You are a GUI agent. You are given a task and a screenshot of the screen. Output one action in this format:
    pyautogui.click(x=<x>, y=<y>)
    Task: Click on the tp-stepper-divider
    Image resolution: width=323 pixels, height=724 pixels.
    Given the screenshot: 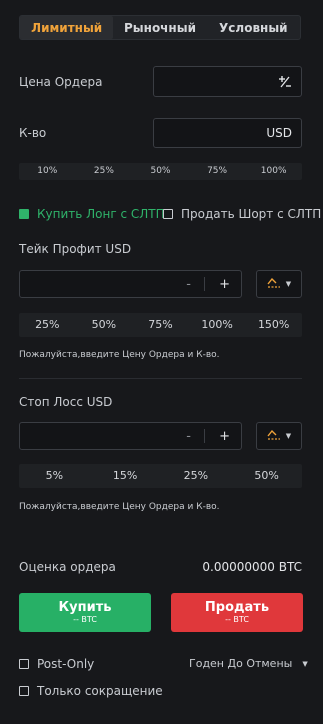 What is the action you would take?
    pyautogui.click(x=204, y=284)
    